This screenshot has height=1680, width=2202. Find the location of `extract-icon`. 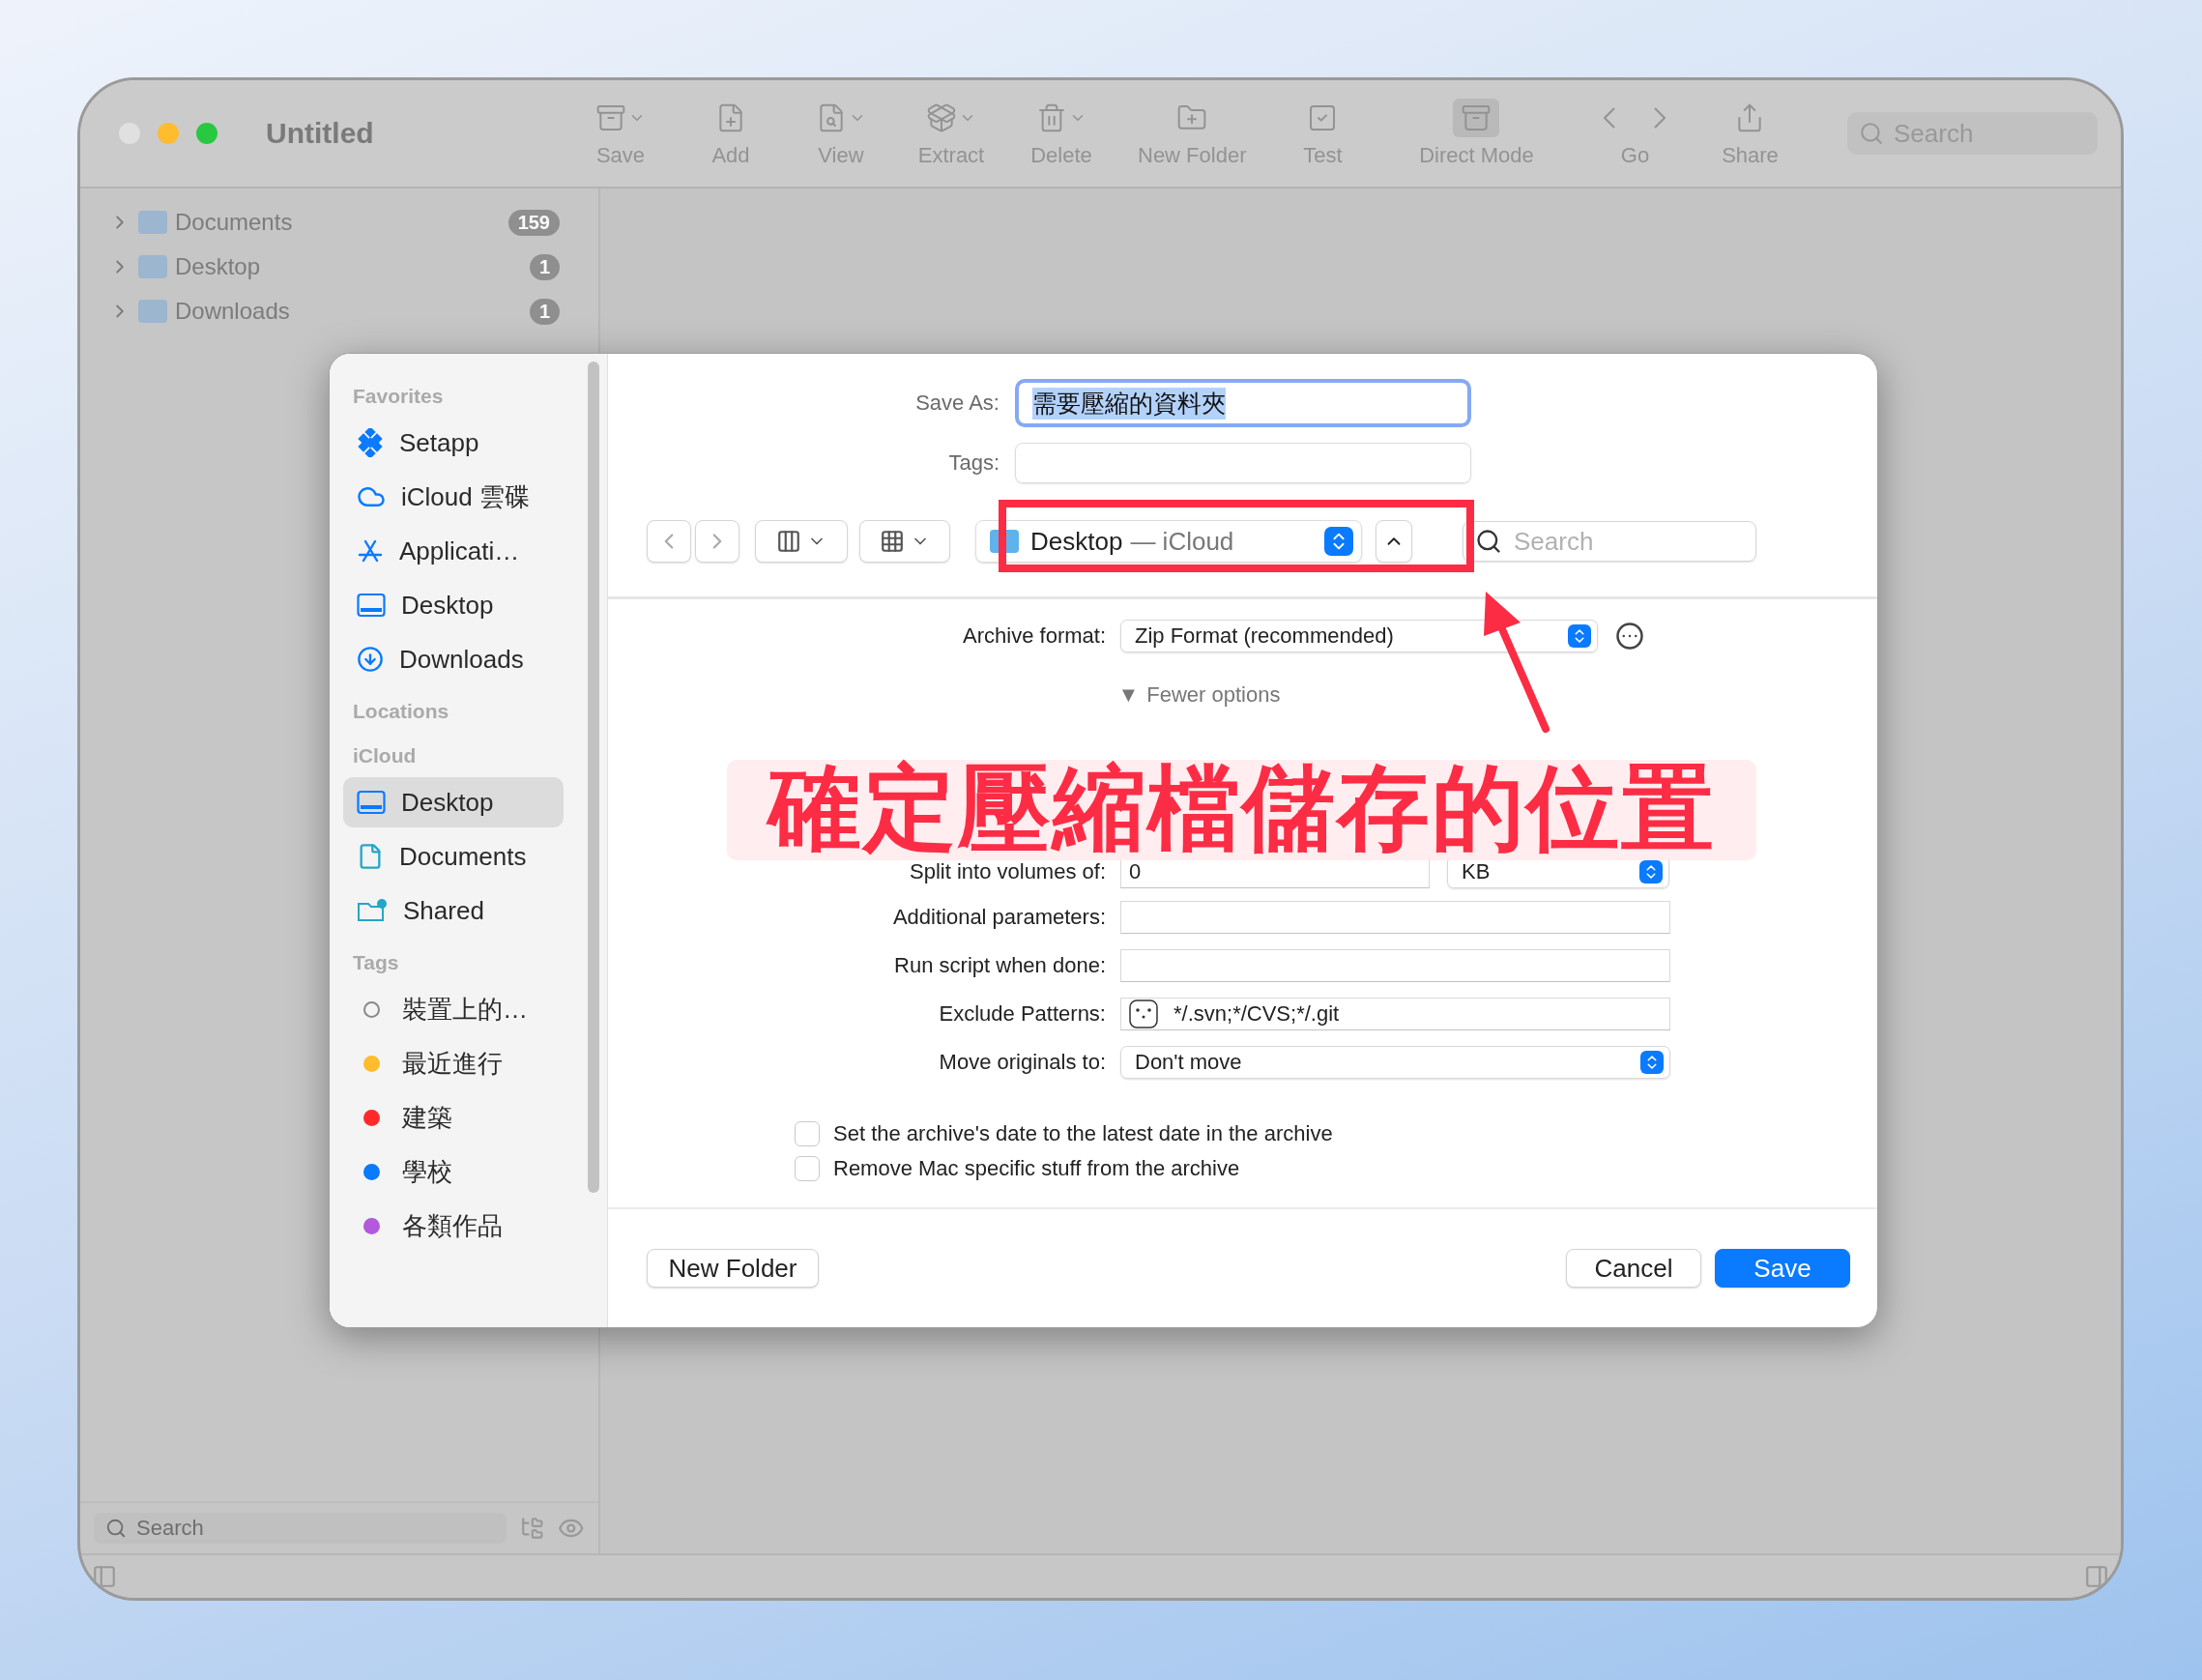

extract-icon is located at coordinates (942, 118).